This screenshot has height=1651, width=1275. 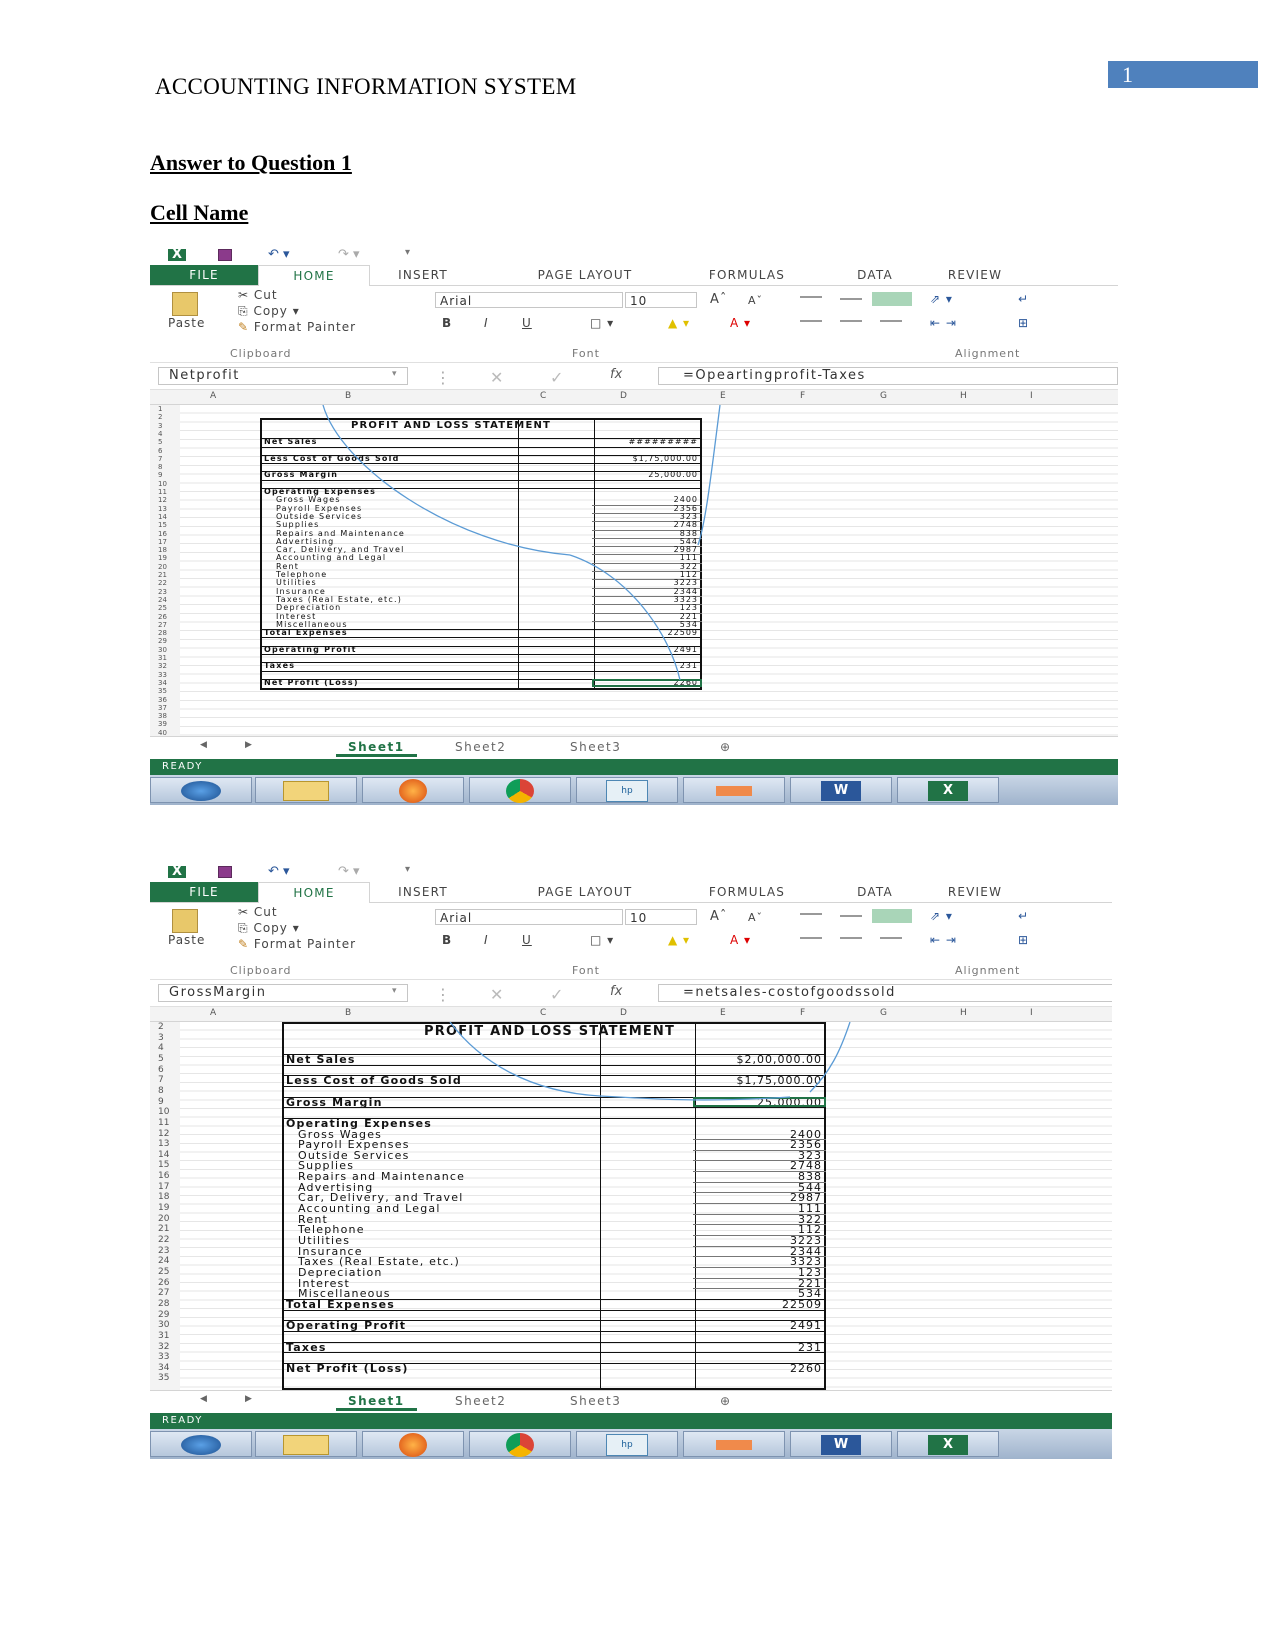 I want to click on row-header: 17, so click(x=163, y=1187).